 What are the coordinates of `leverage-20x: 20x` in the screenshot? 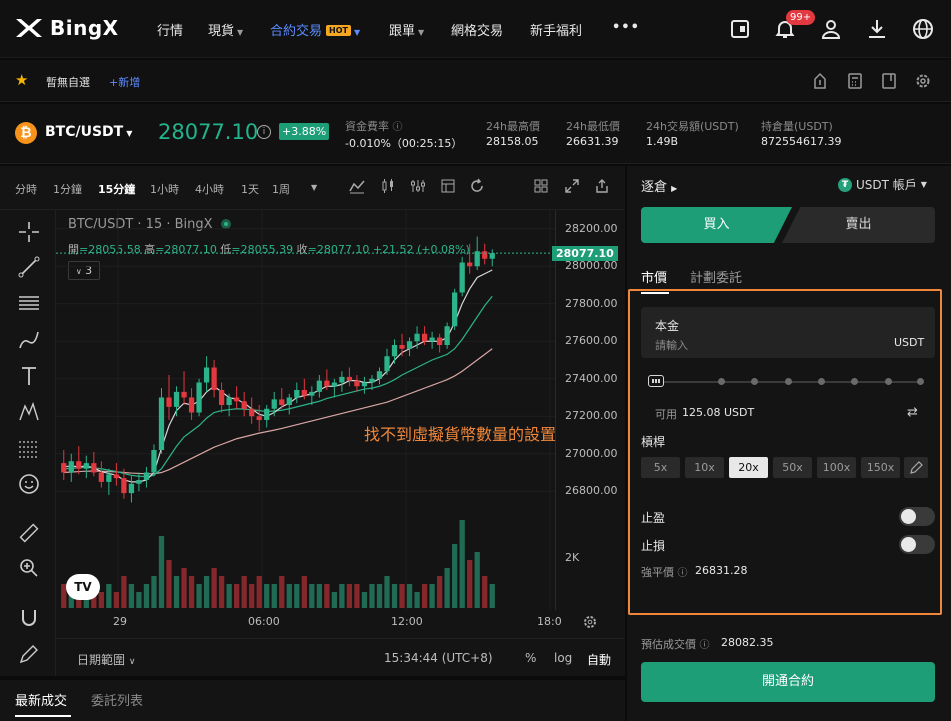 It's located at (748, 467).